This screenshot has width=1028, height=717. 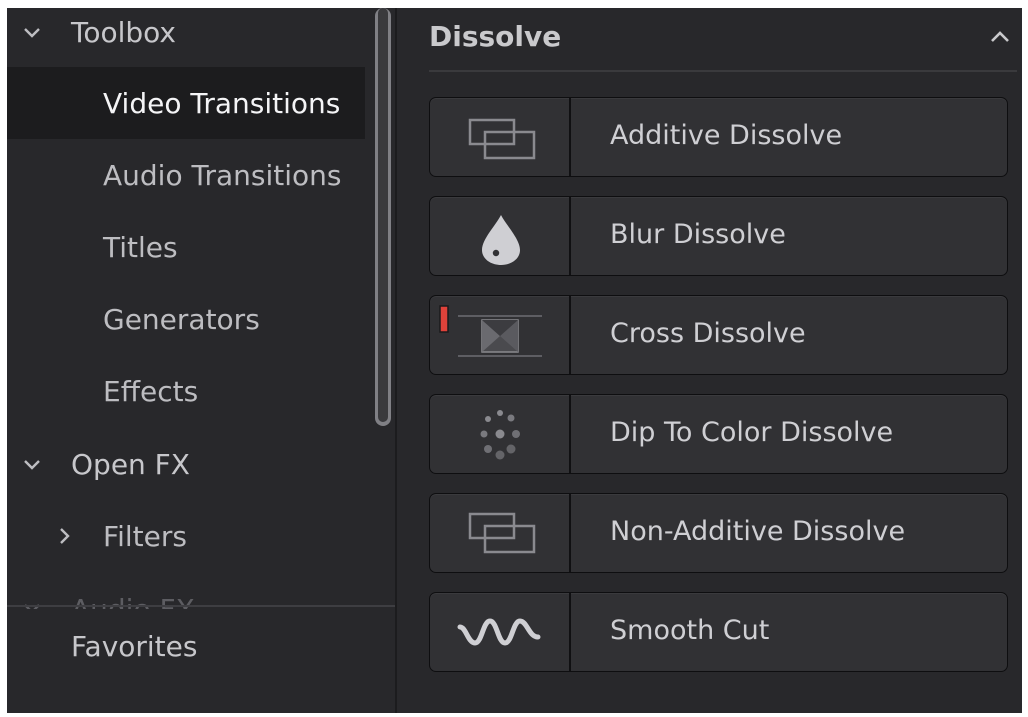 I want to click on sidebar-item-label: Generators, so click(x=181, y=319).